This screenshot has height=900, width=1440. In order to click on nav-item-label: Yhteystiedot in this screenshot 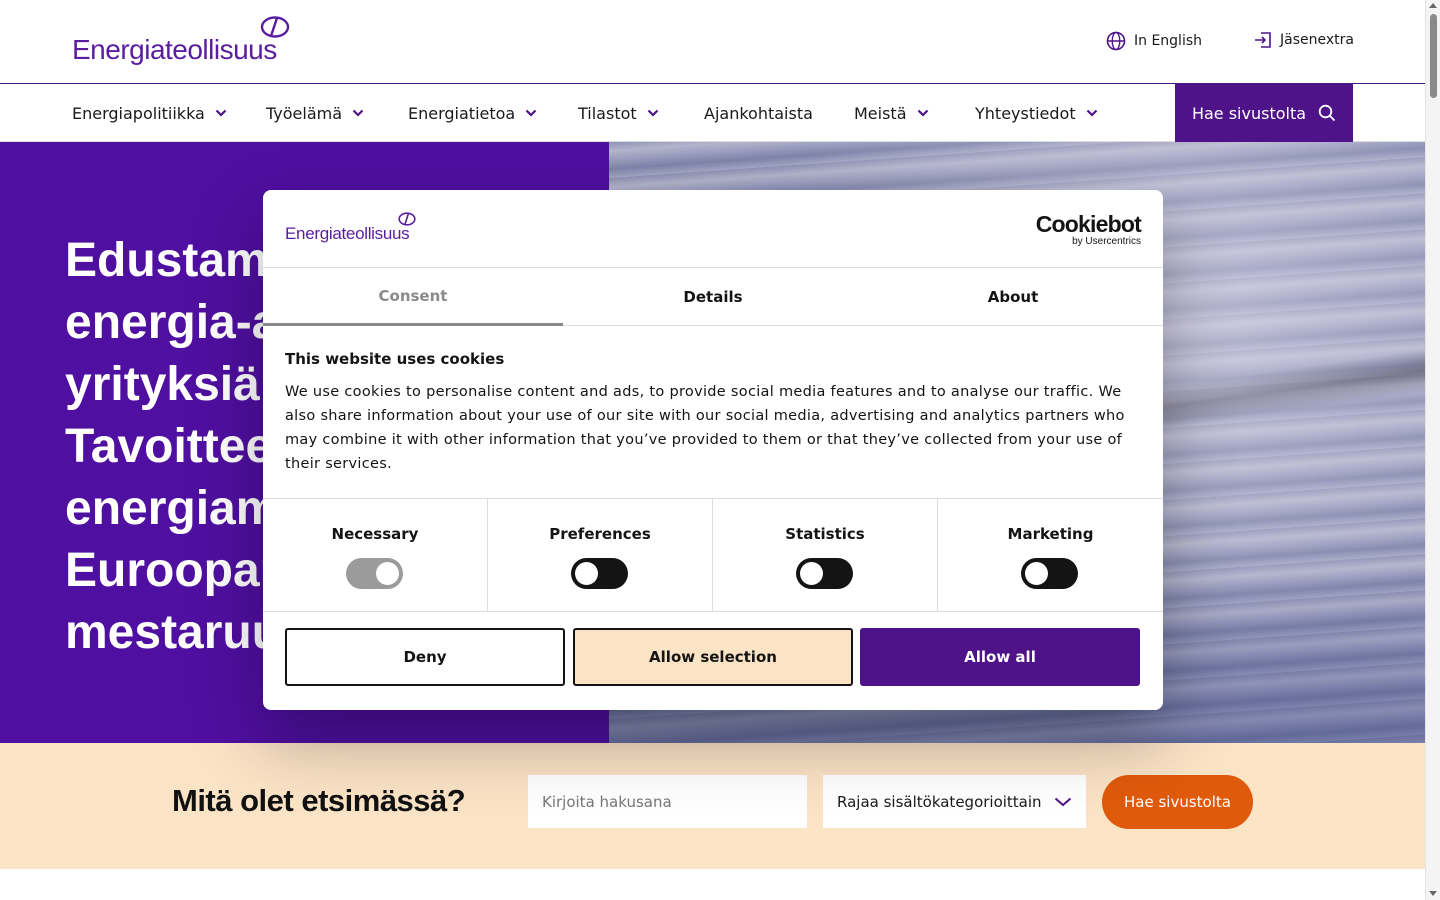, I will do `click(1025, 113)`.